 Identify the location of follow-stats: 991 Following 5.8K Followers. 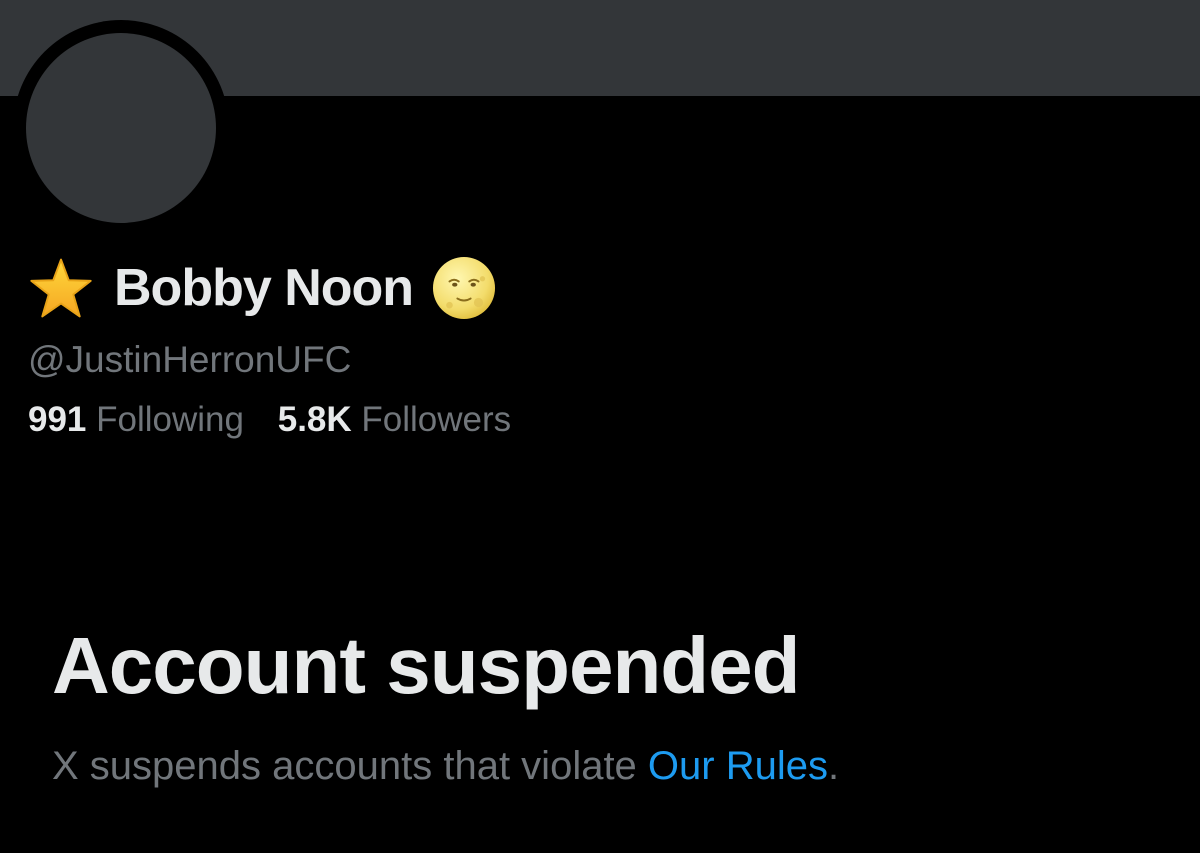
(281, 420).